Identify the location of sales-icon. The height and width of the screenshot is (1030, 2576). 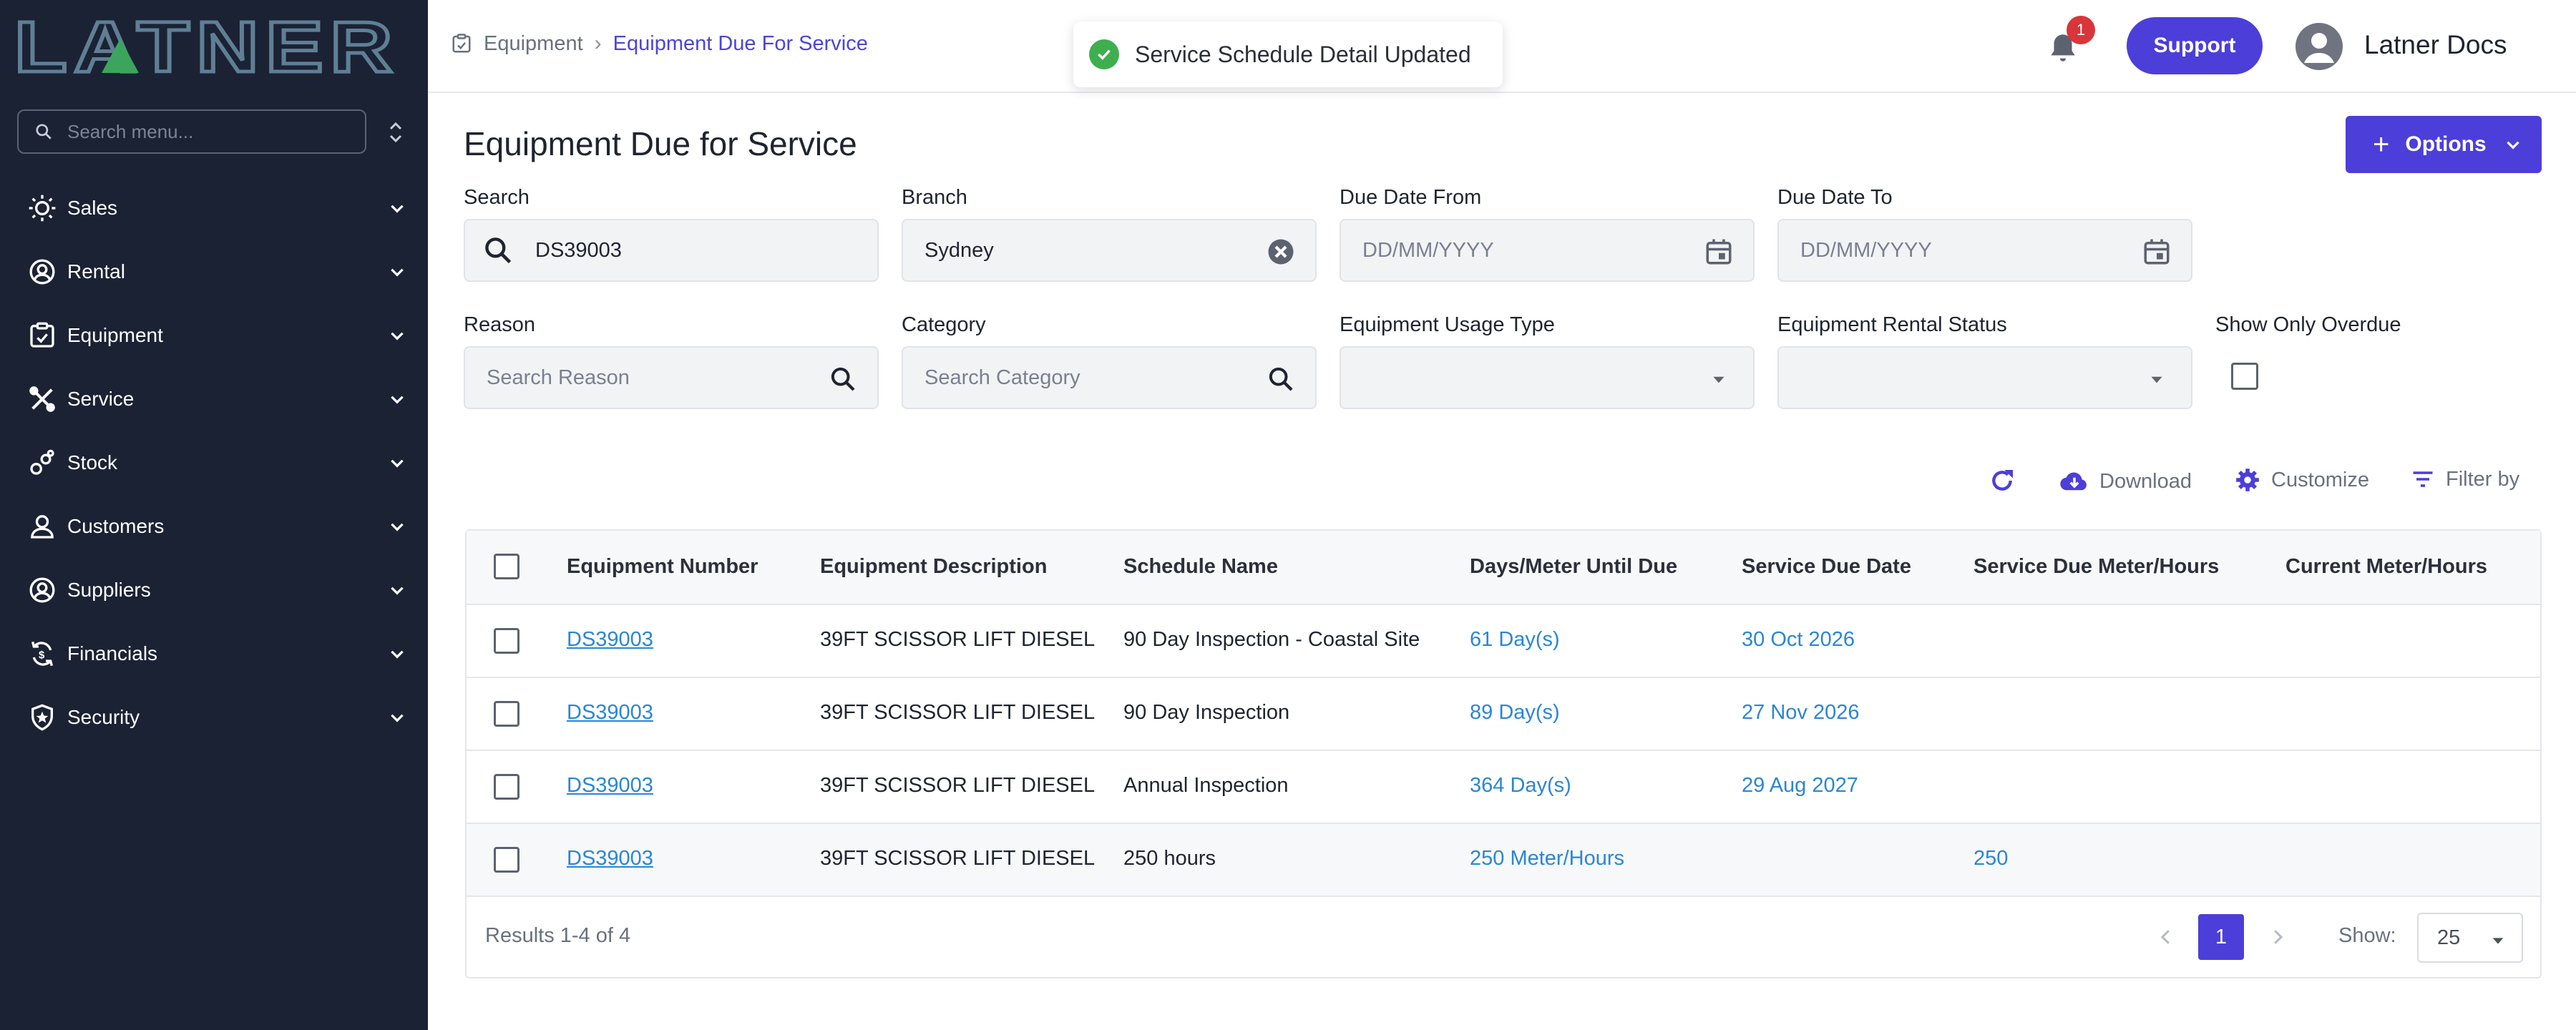
(42, 208).